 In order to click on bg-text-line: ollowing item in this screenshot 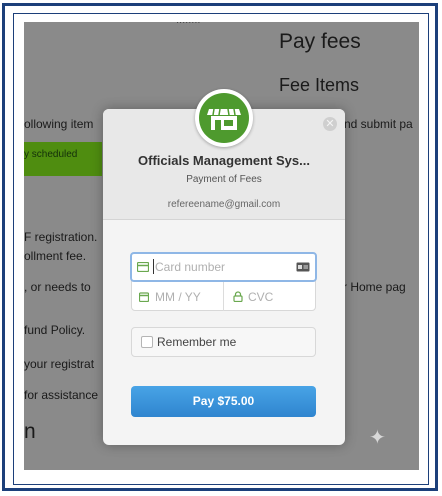, I will do `click(59, 124)`.